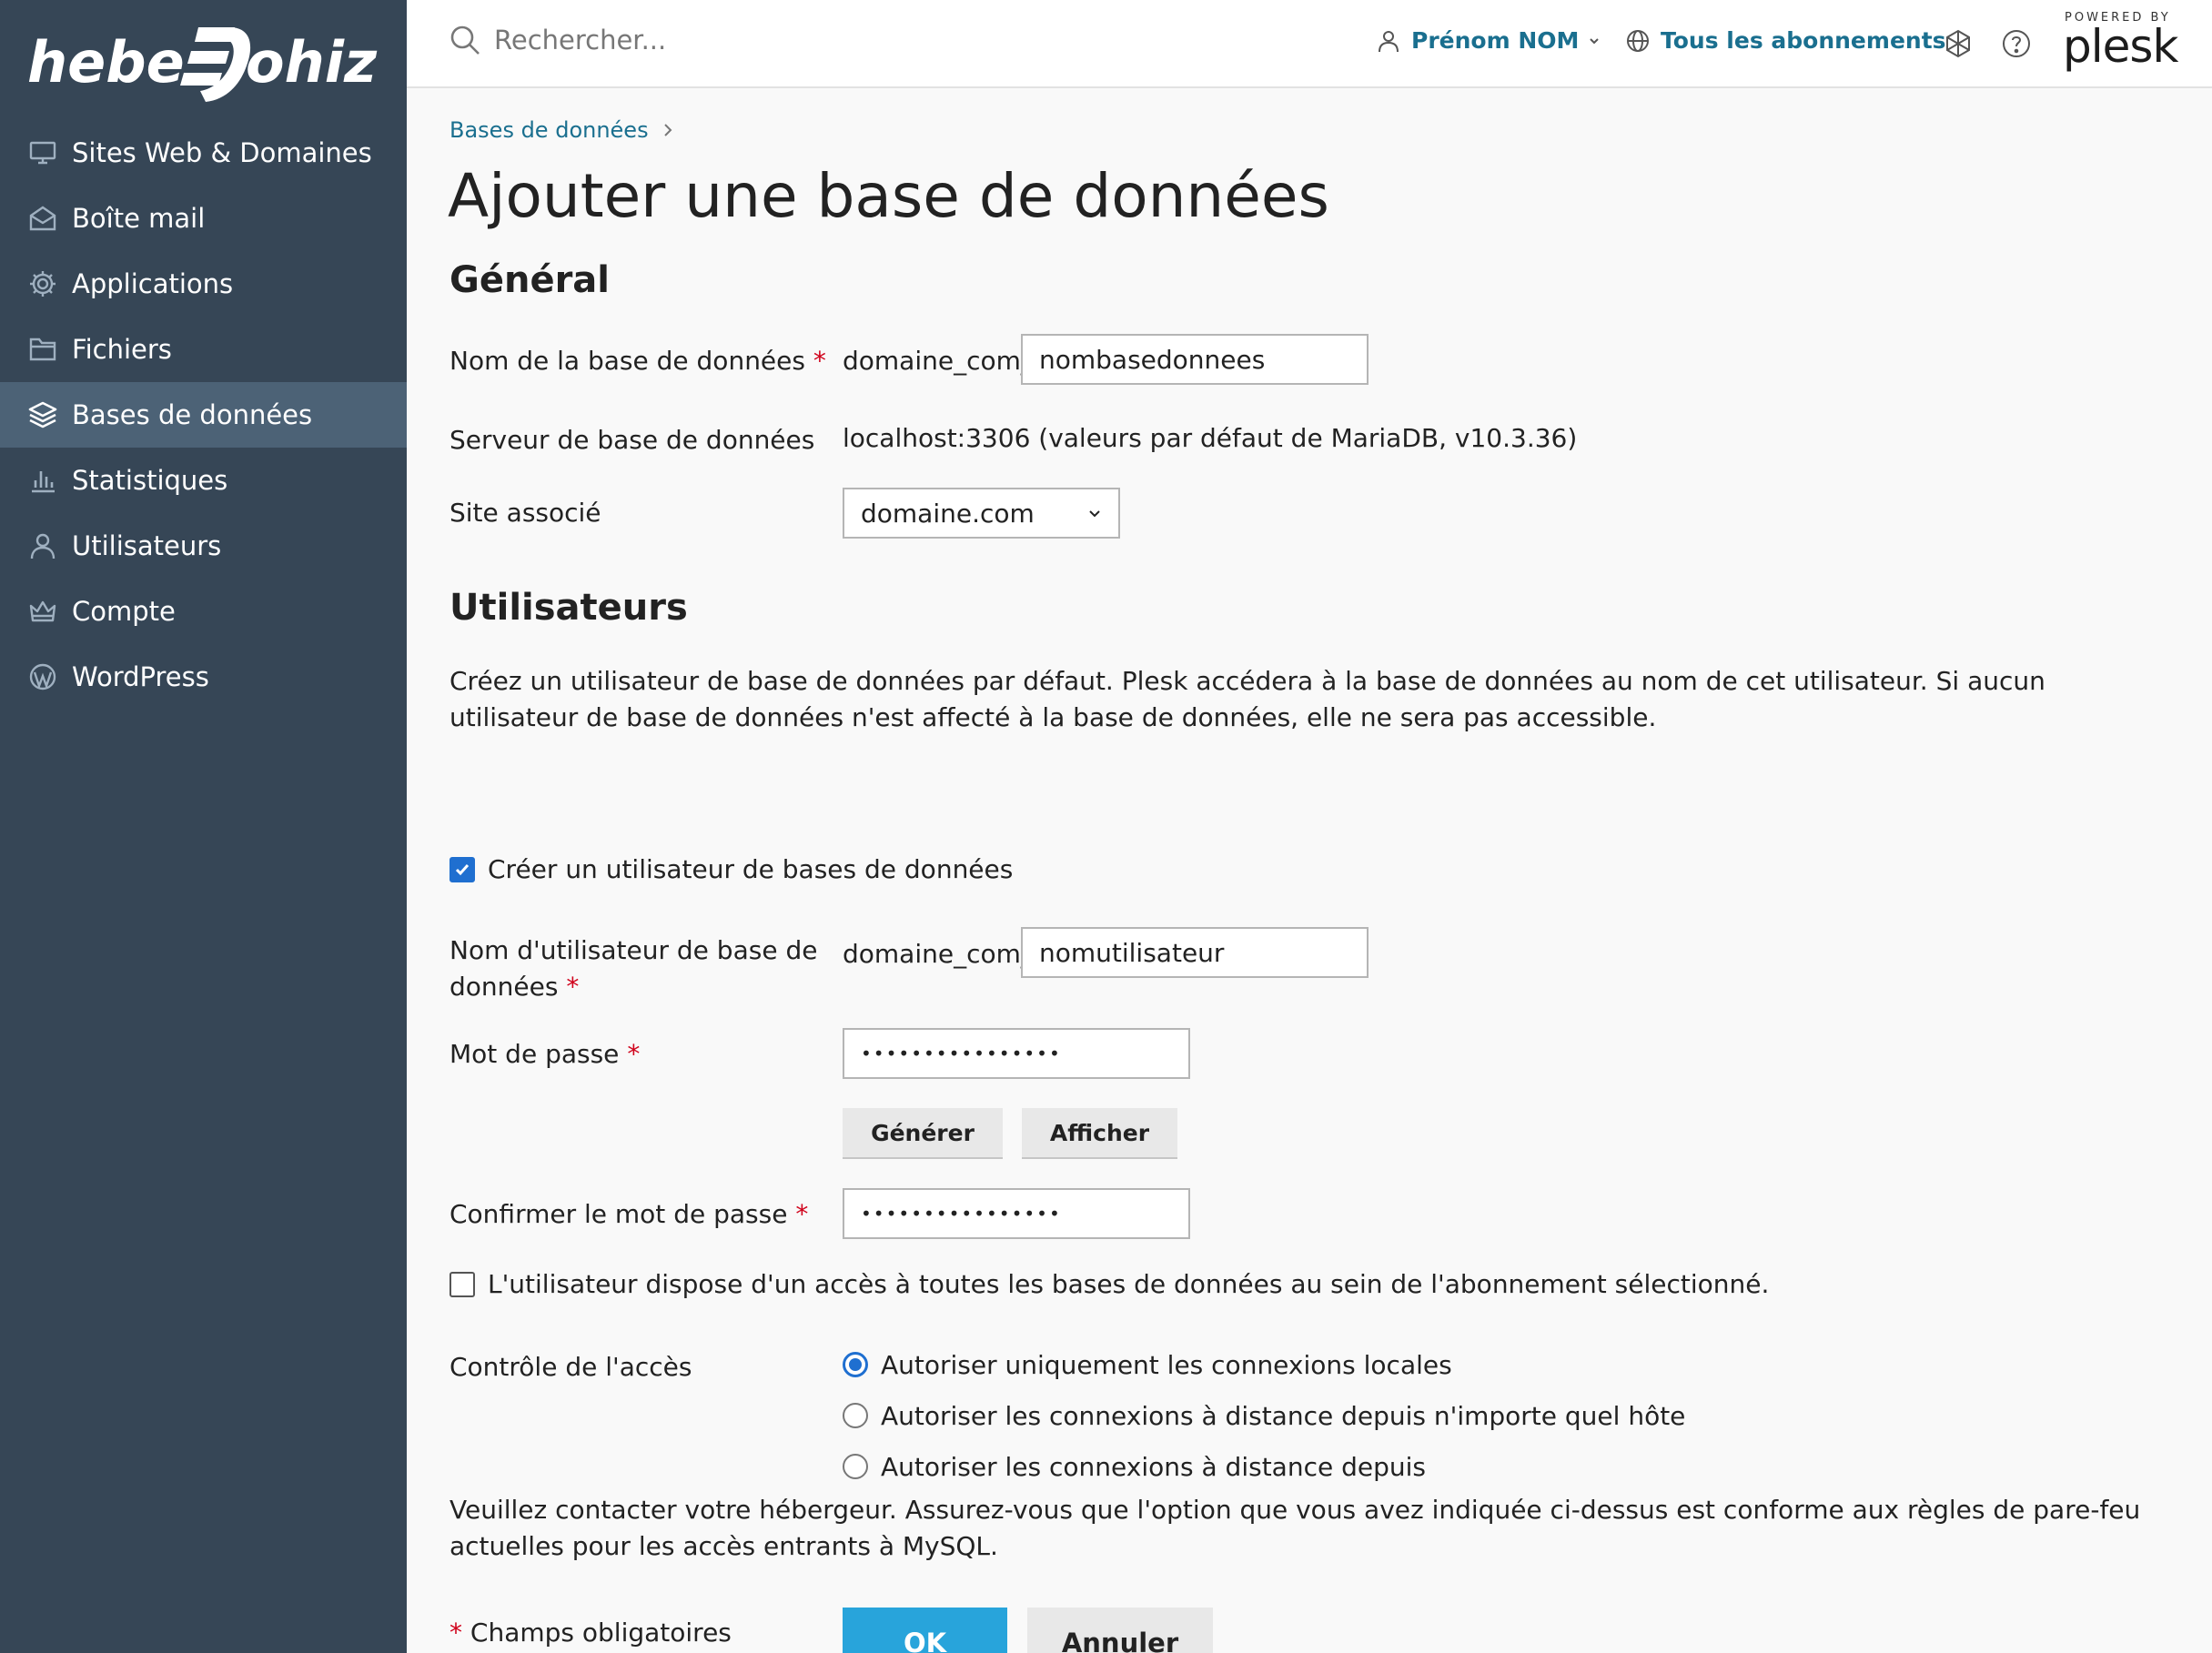 The width and height of the screenshot is (2212, 1653). I want to click on sidebar-item-bases-de-donnees: Bases de données, so click(203, 415).